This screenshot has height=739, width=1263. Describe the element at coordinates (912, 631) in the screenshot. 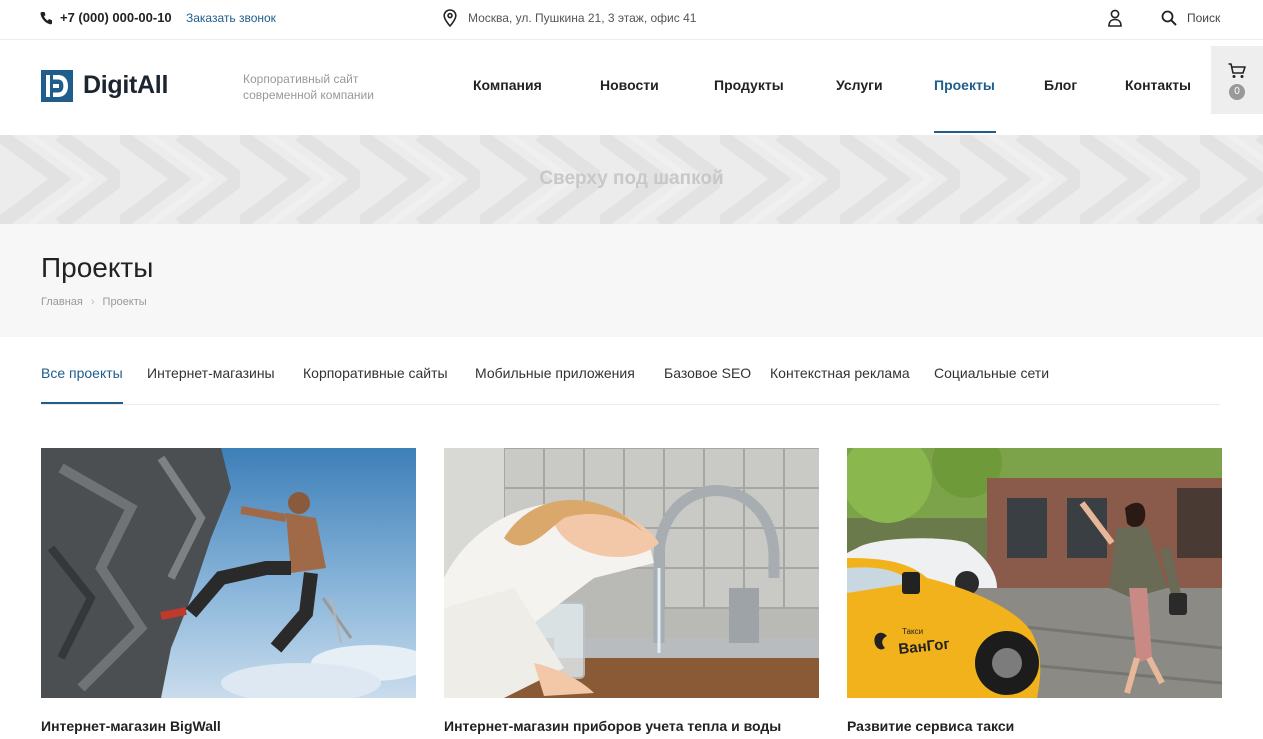

I see `taxi-sign-text: Такси` at that location.